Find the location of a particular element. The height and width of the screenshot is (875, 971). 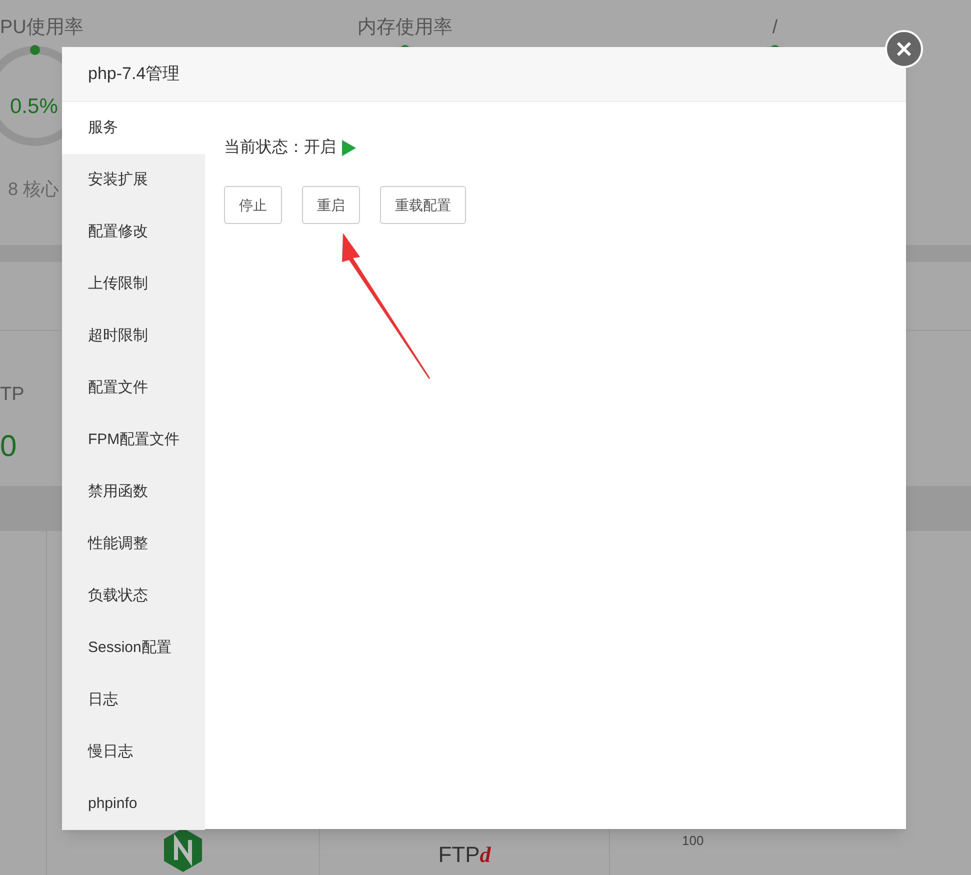

close-icon is located at coordinates (904, 49).